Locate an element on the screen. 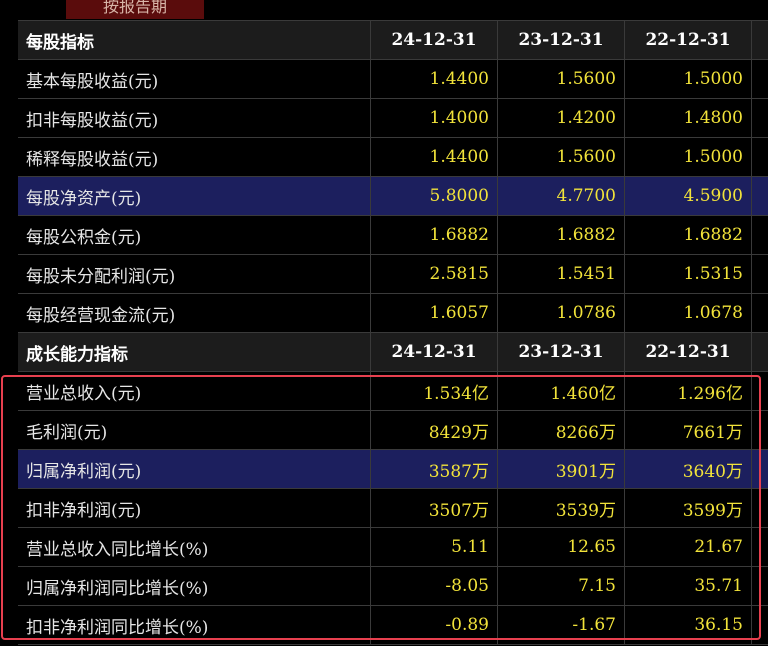  row-value: 1.5315 is located at coordinates (688, 274).